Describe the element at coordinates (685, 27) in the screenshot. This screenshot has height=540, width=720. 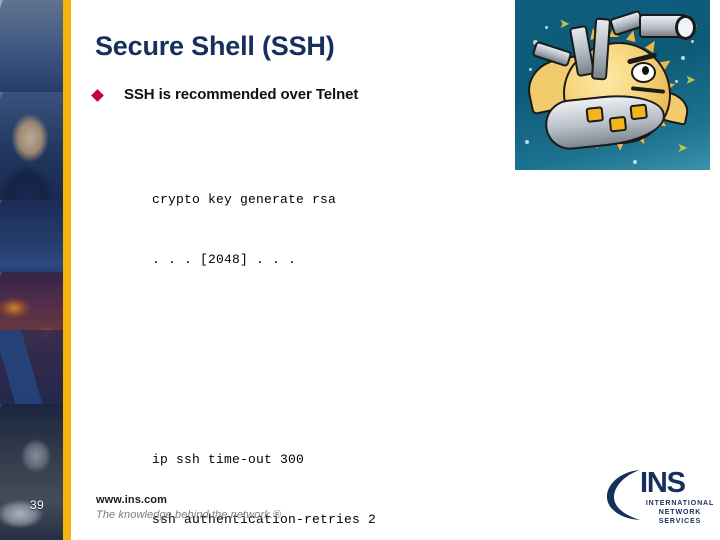
I see `periscope-lens` at that location.